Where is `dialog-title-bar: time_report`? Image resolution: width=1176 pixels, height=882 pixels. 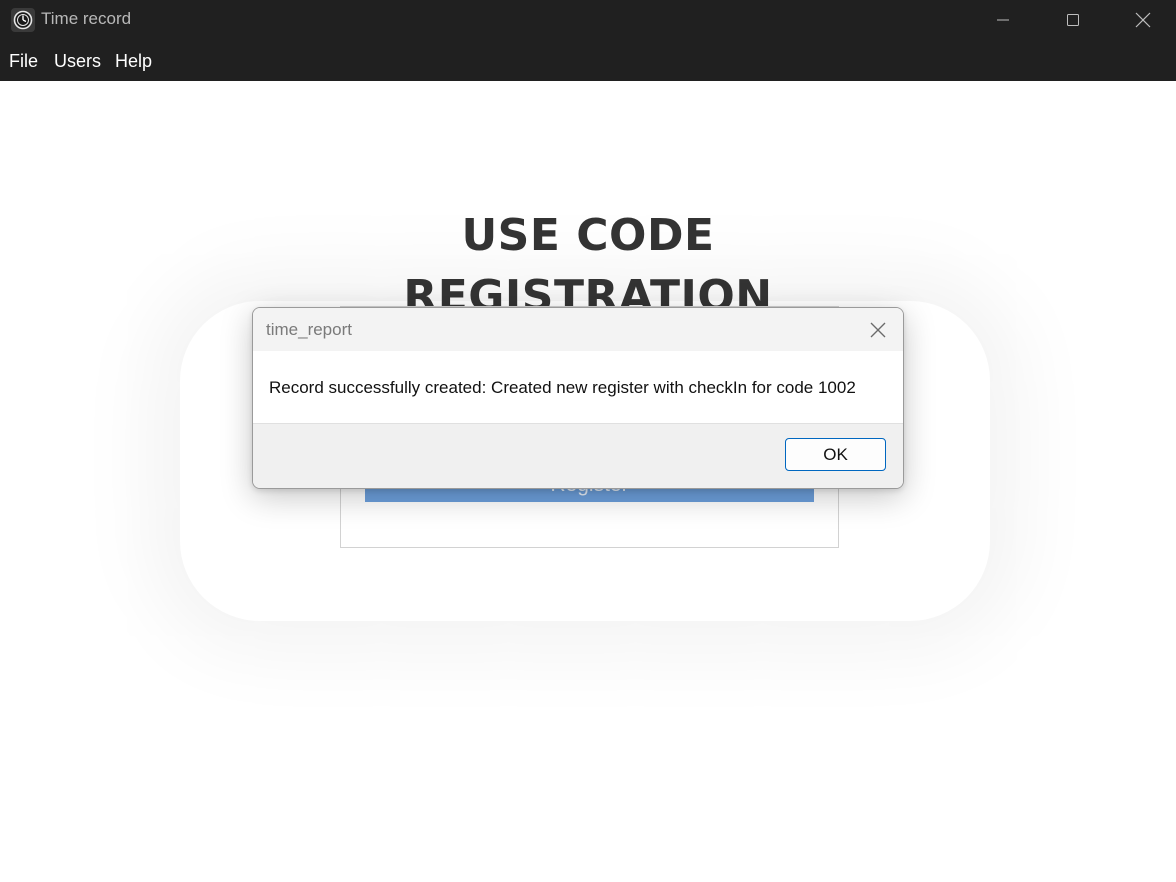 dialog-title-bar: time_report is located at coordinates (578, 329).